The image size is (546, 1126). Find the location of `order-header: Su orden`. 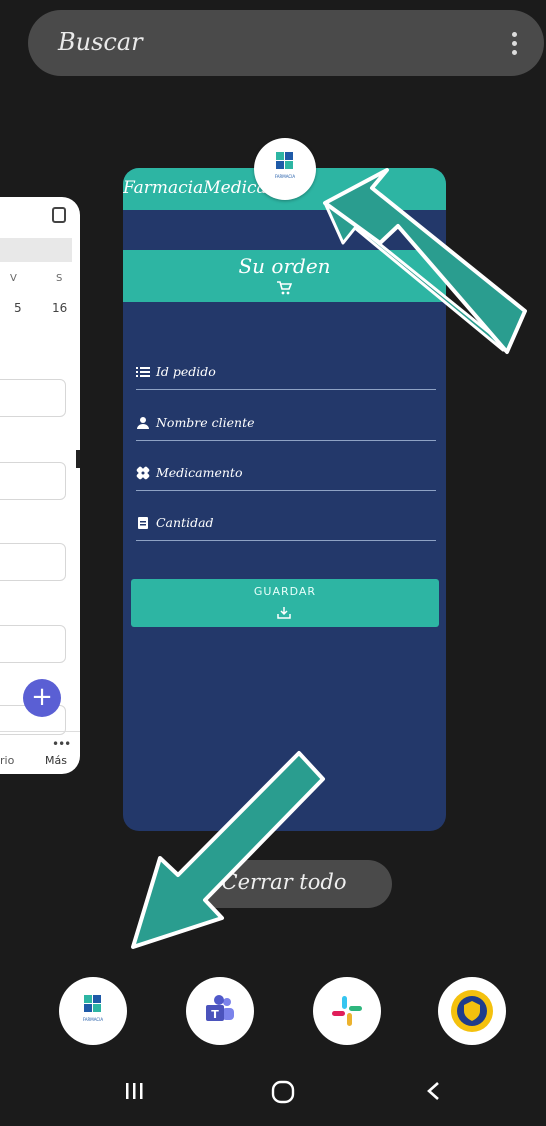

order-header: Su orden is located at coordinates (284, 276).